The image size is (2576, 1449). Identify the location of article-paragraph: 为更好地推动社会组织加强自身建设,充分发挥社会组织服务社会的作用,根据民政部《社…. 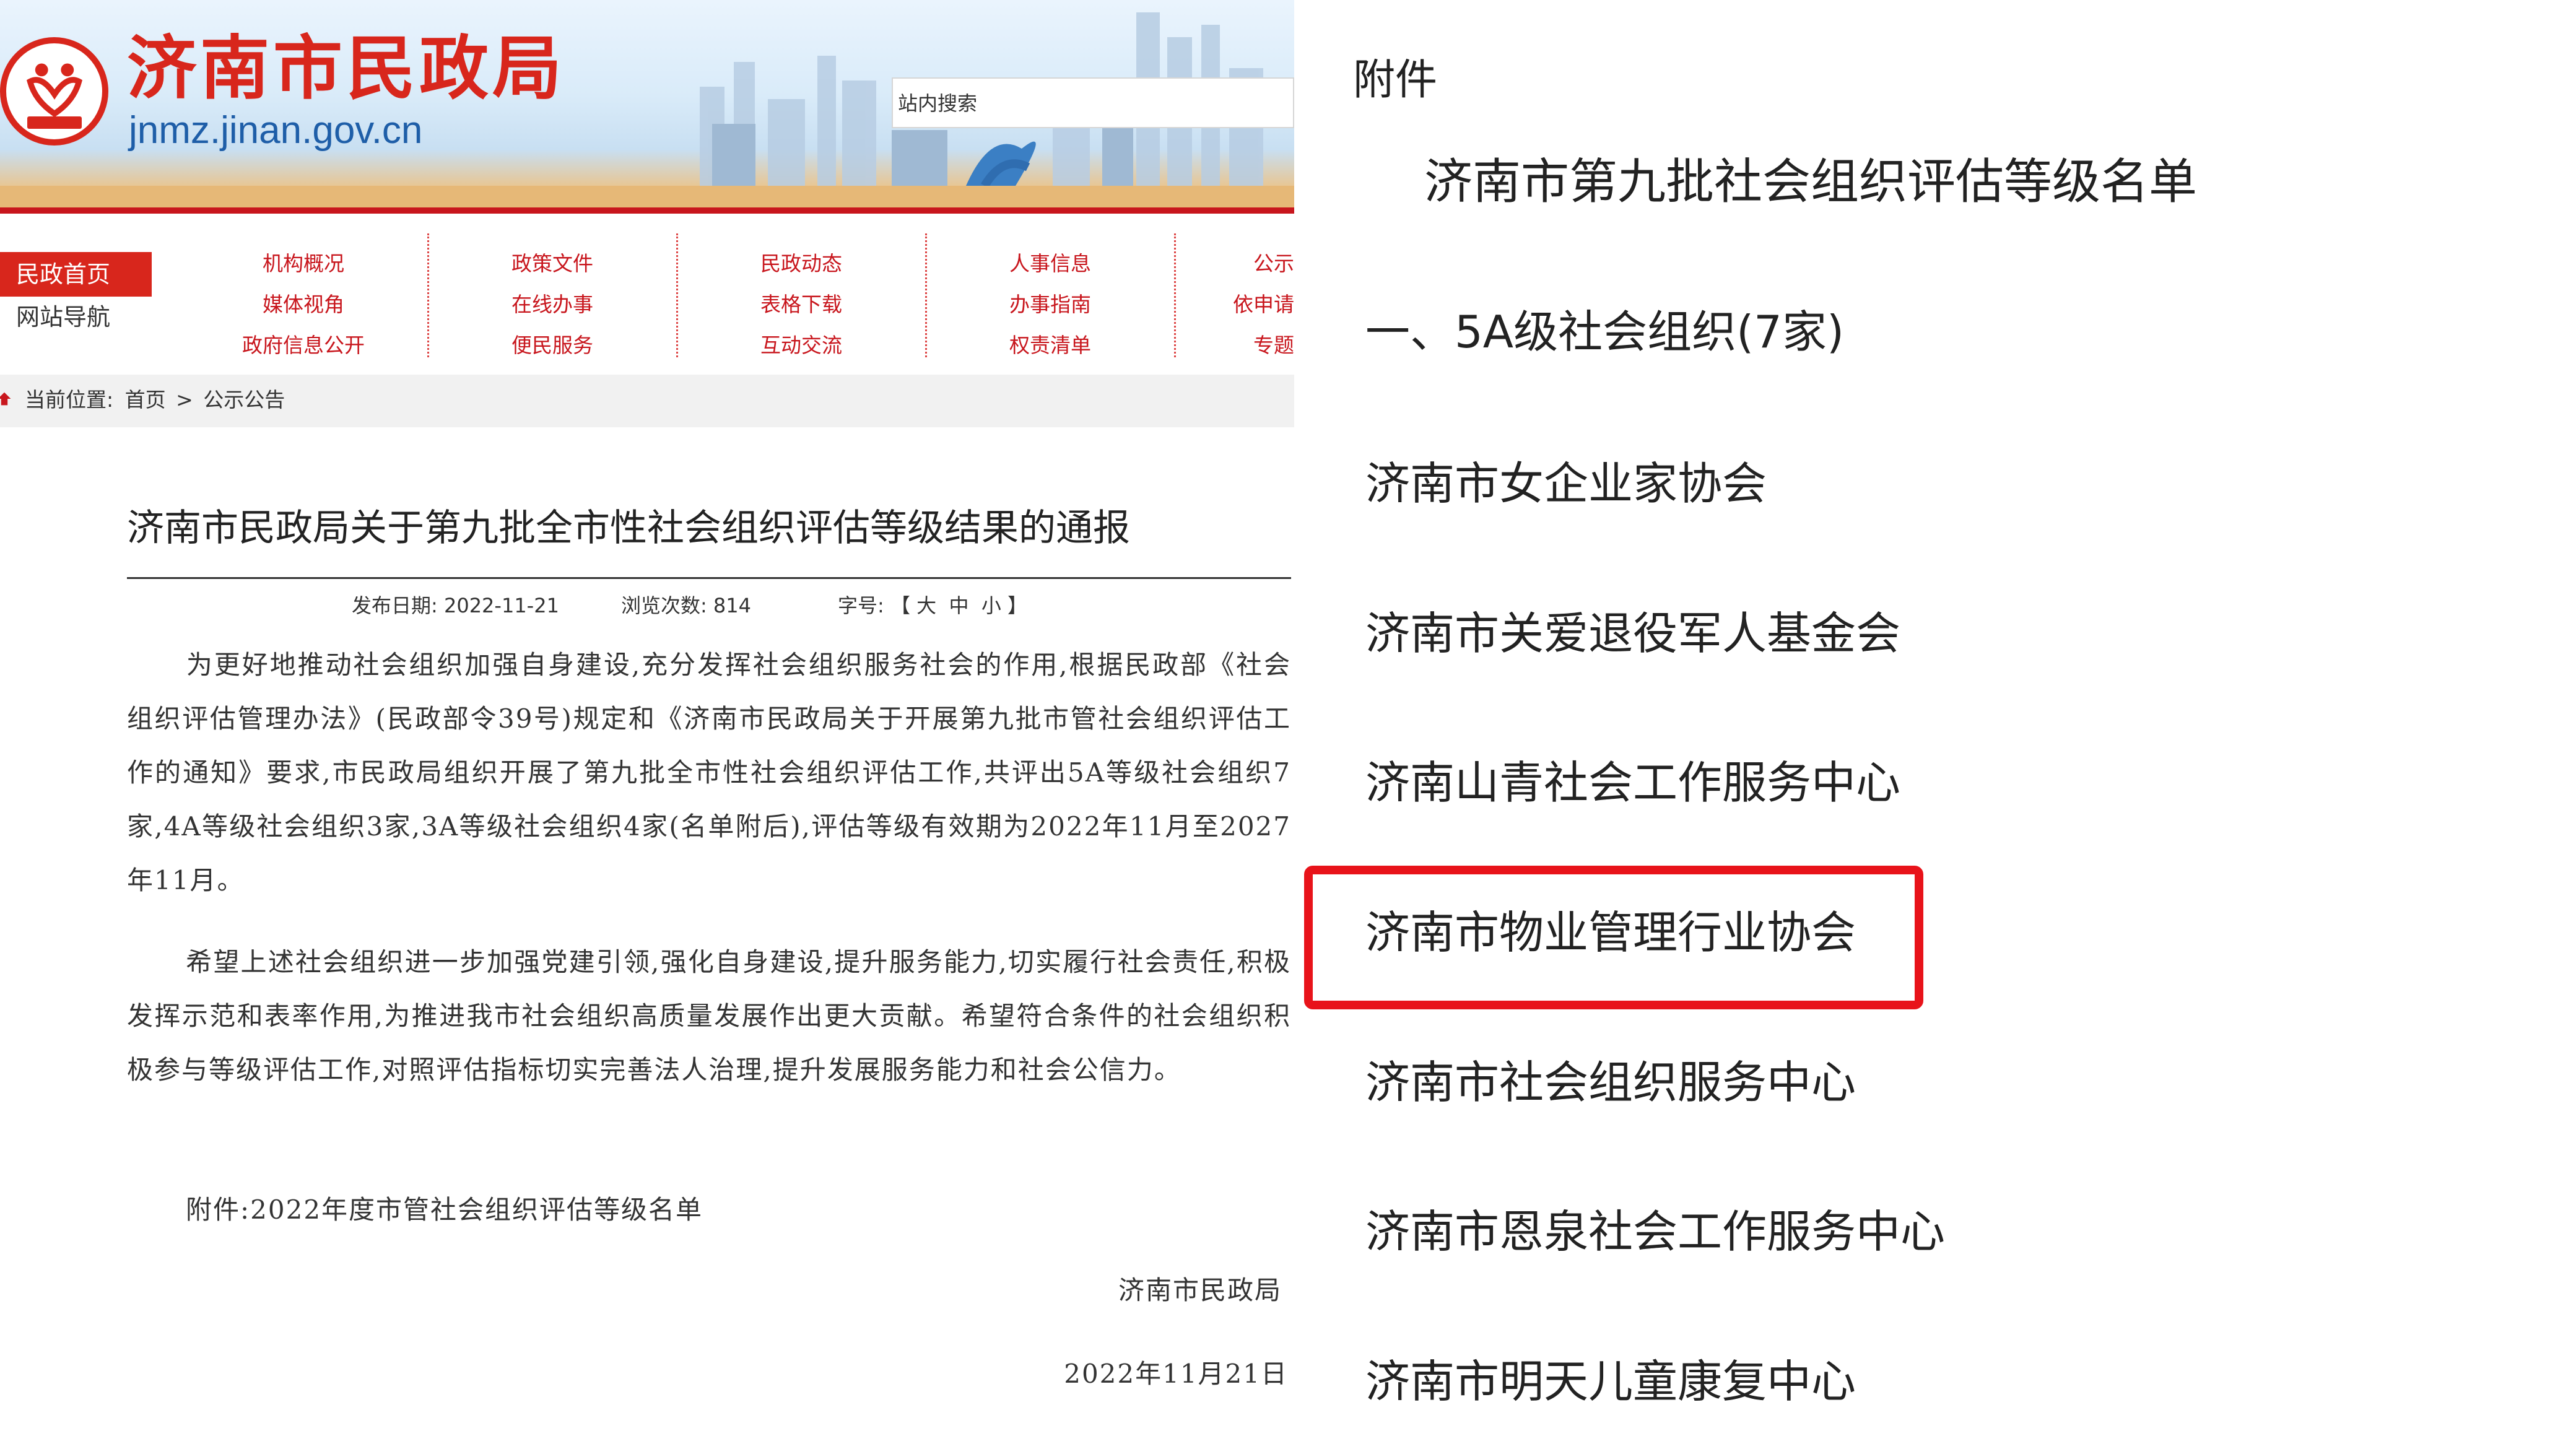
(709, 772).